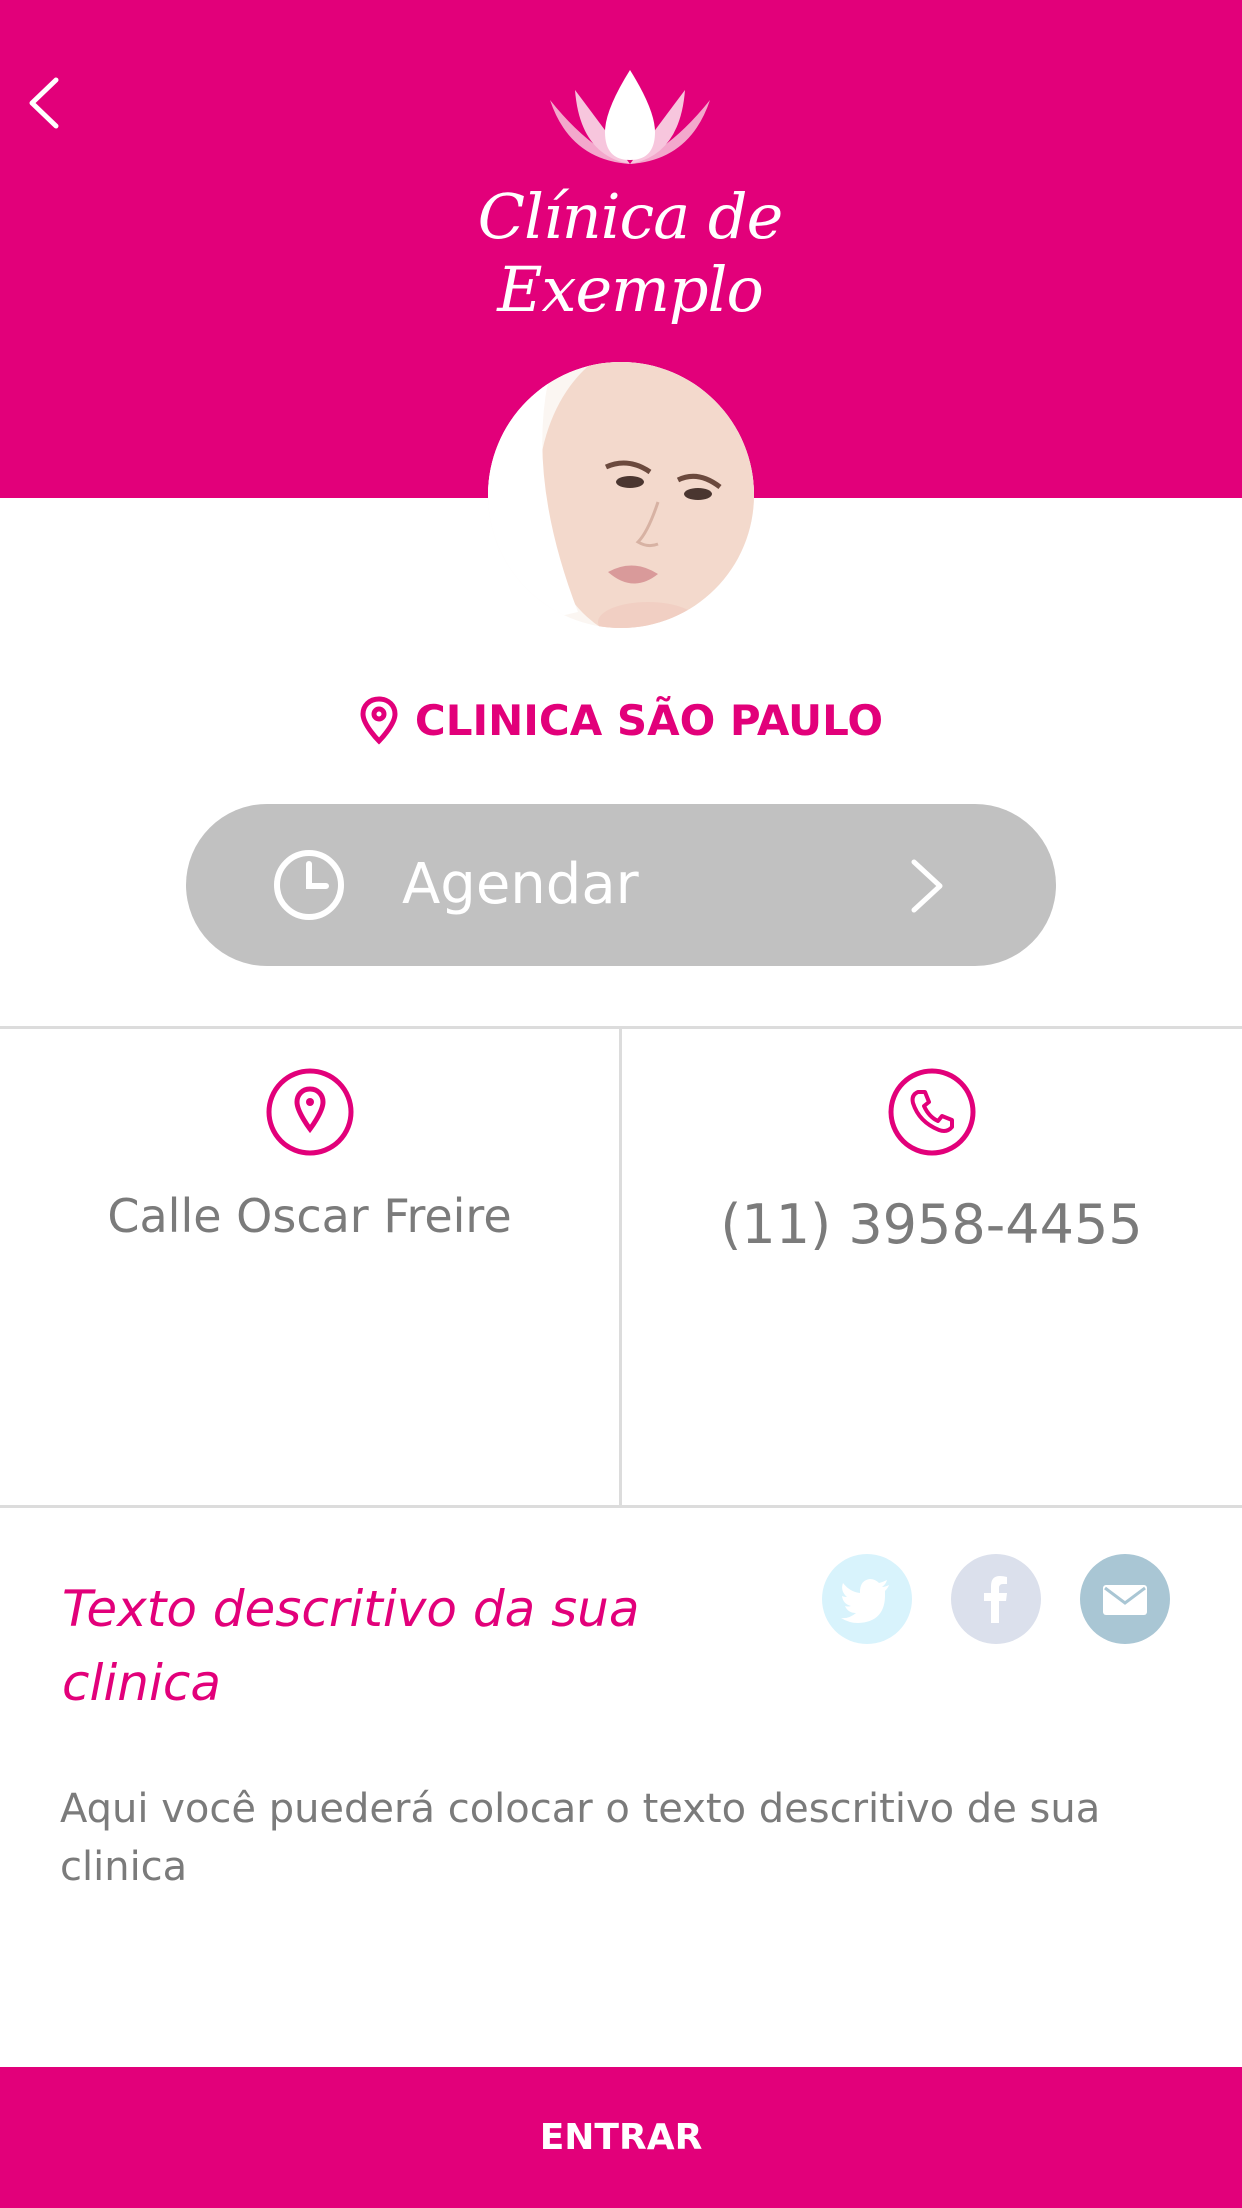 This screenshot has width=1242, height=2208. Describe the element at coordinates (931, 1267) in the screenshot. I see `phone-cell: (11) 3958-4455` at that location.